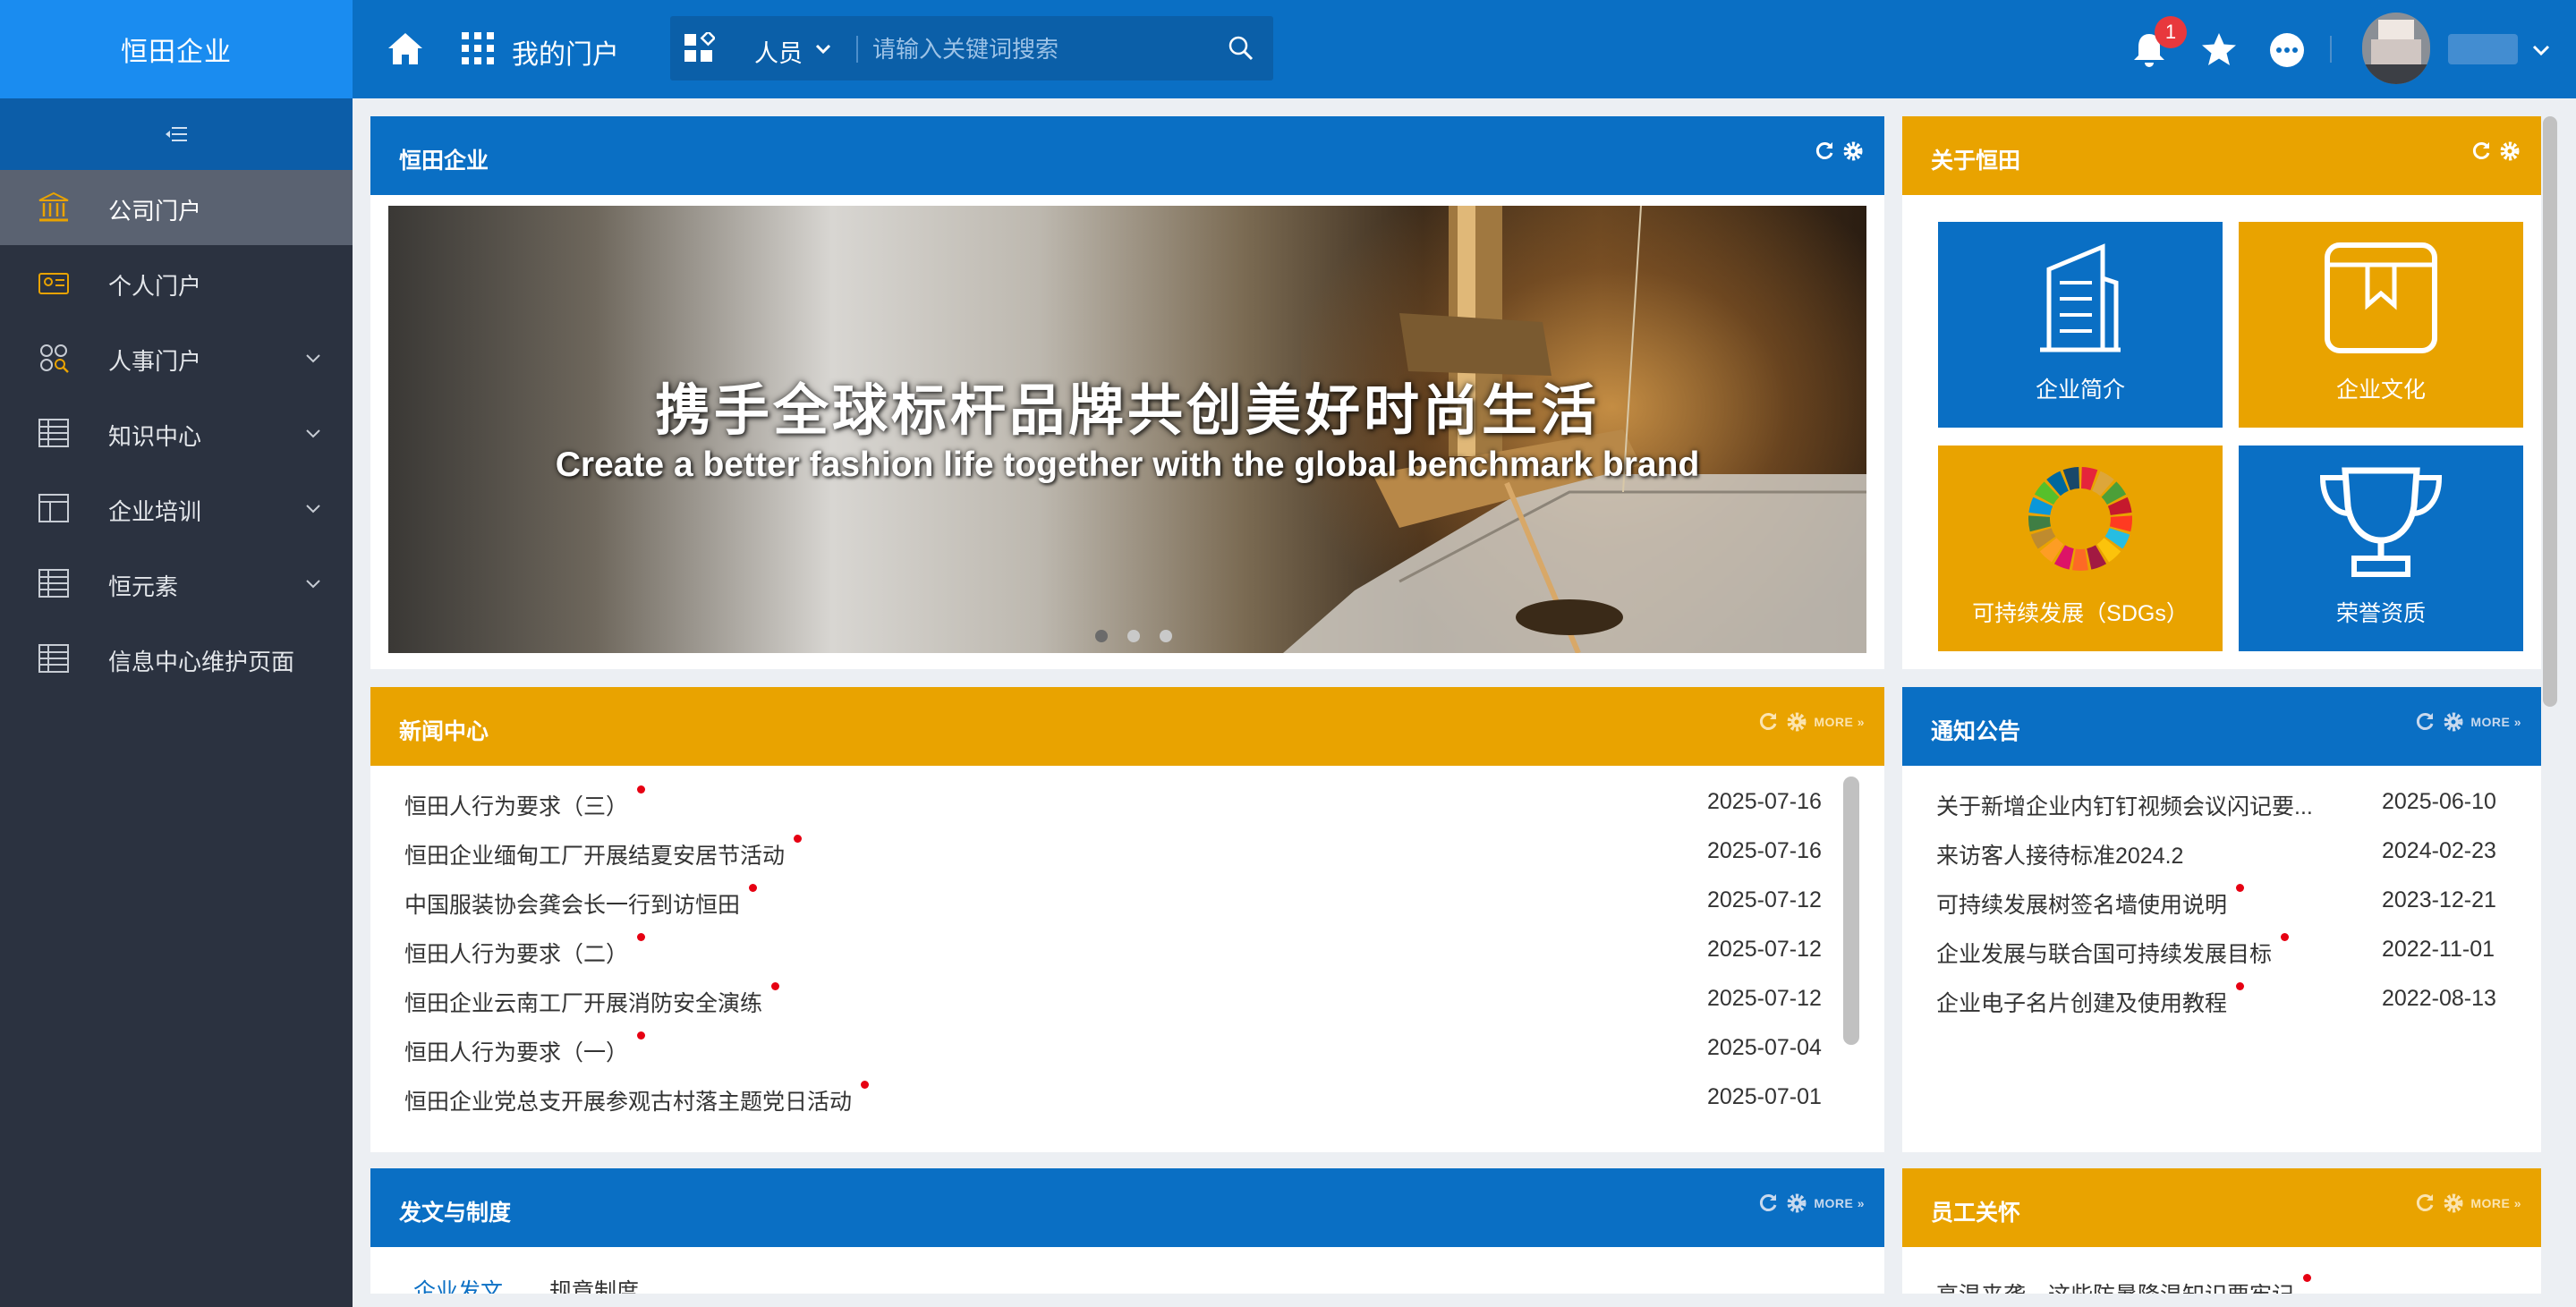 This screenshot has height=1307, width=2576. What do you see at coordinates (2221, 155) in the screenshot?
I see `panel-header: 关于恒田` at bounding box center [2221, 155].